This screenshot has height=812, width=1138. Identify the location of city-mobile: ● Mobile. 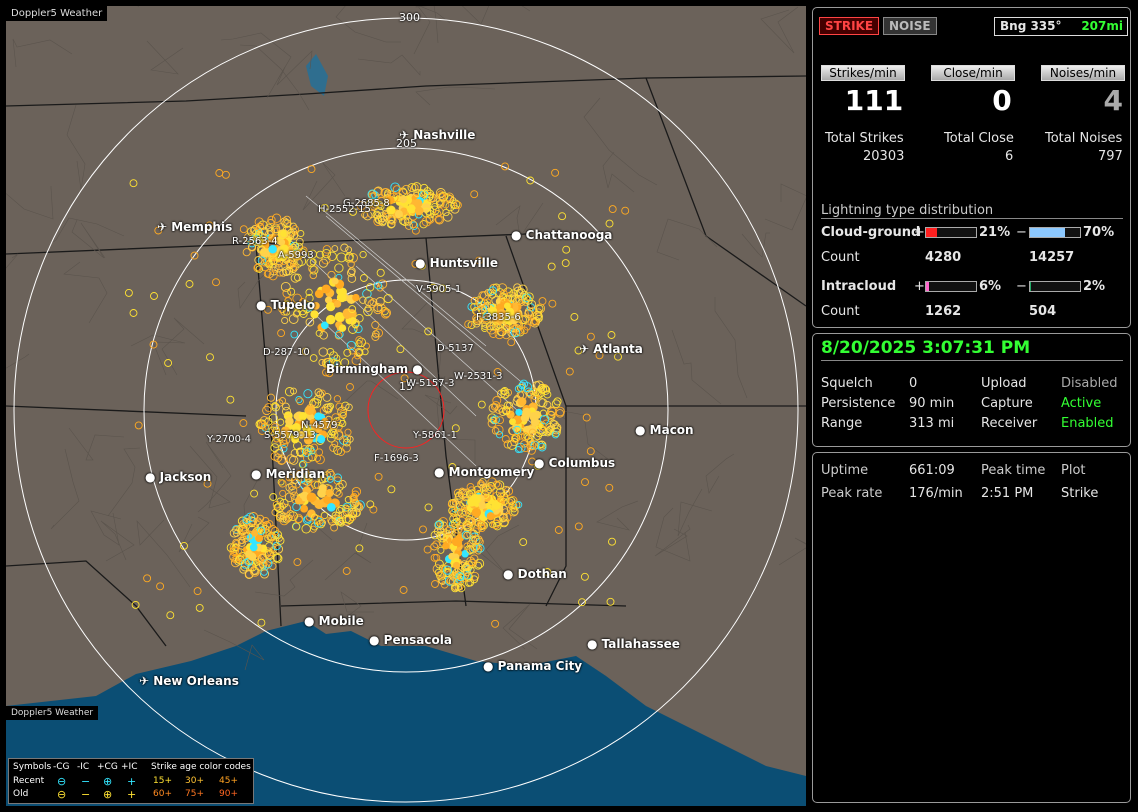
(334, 621).